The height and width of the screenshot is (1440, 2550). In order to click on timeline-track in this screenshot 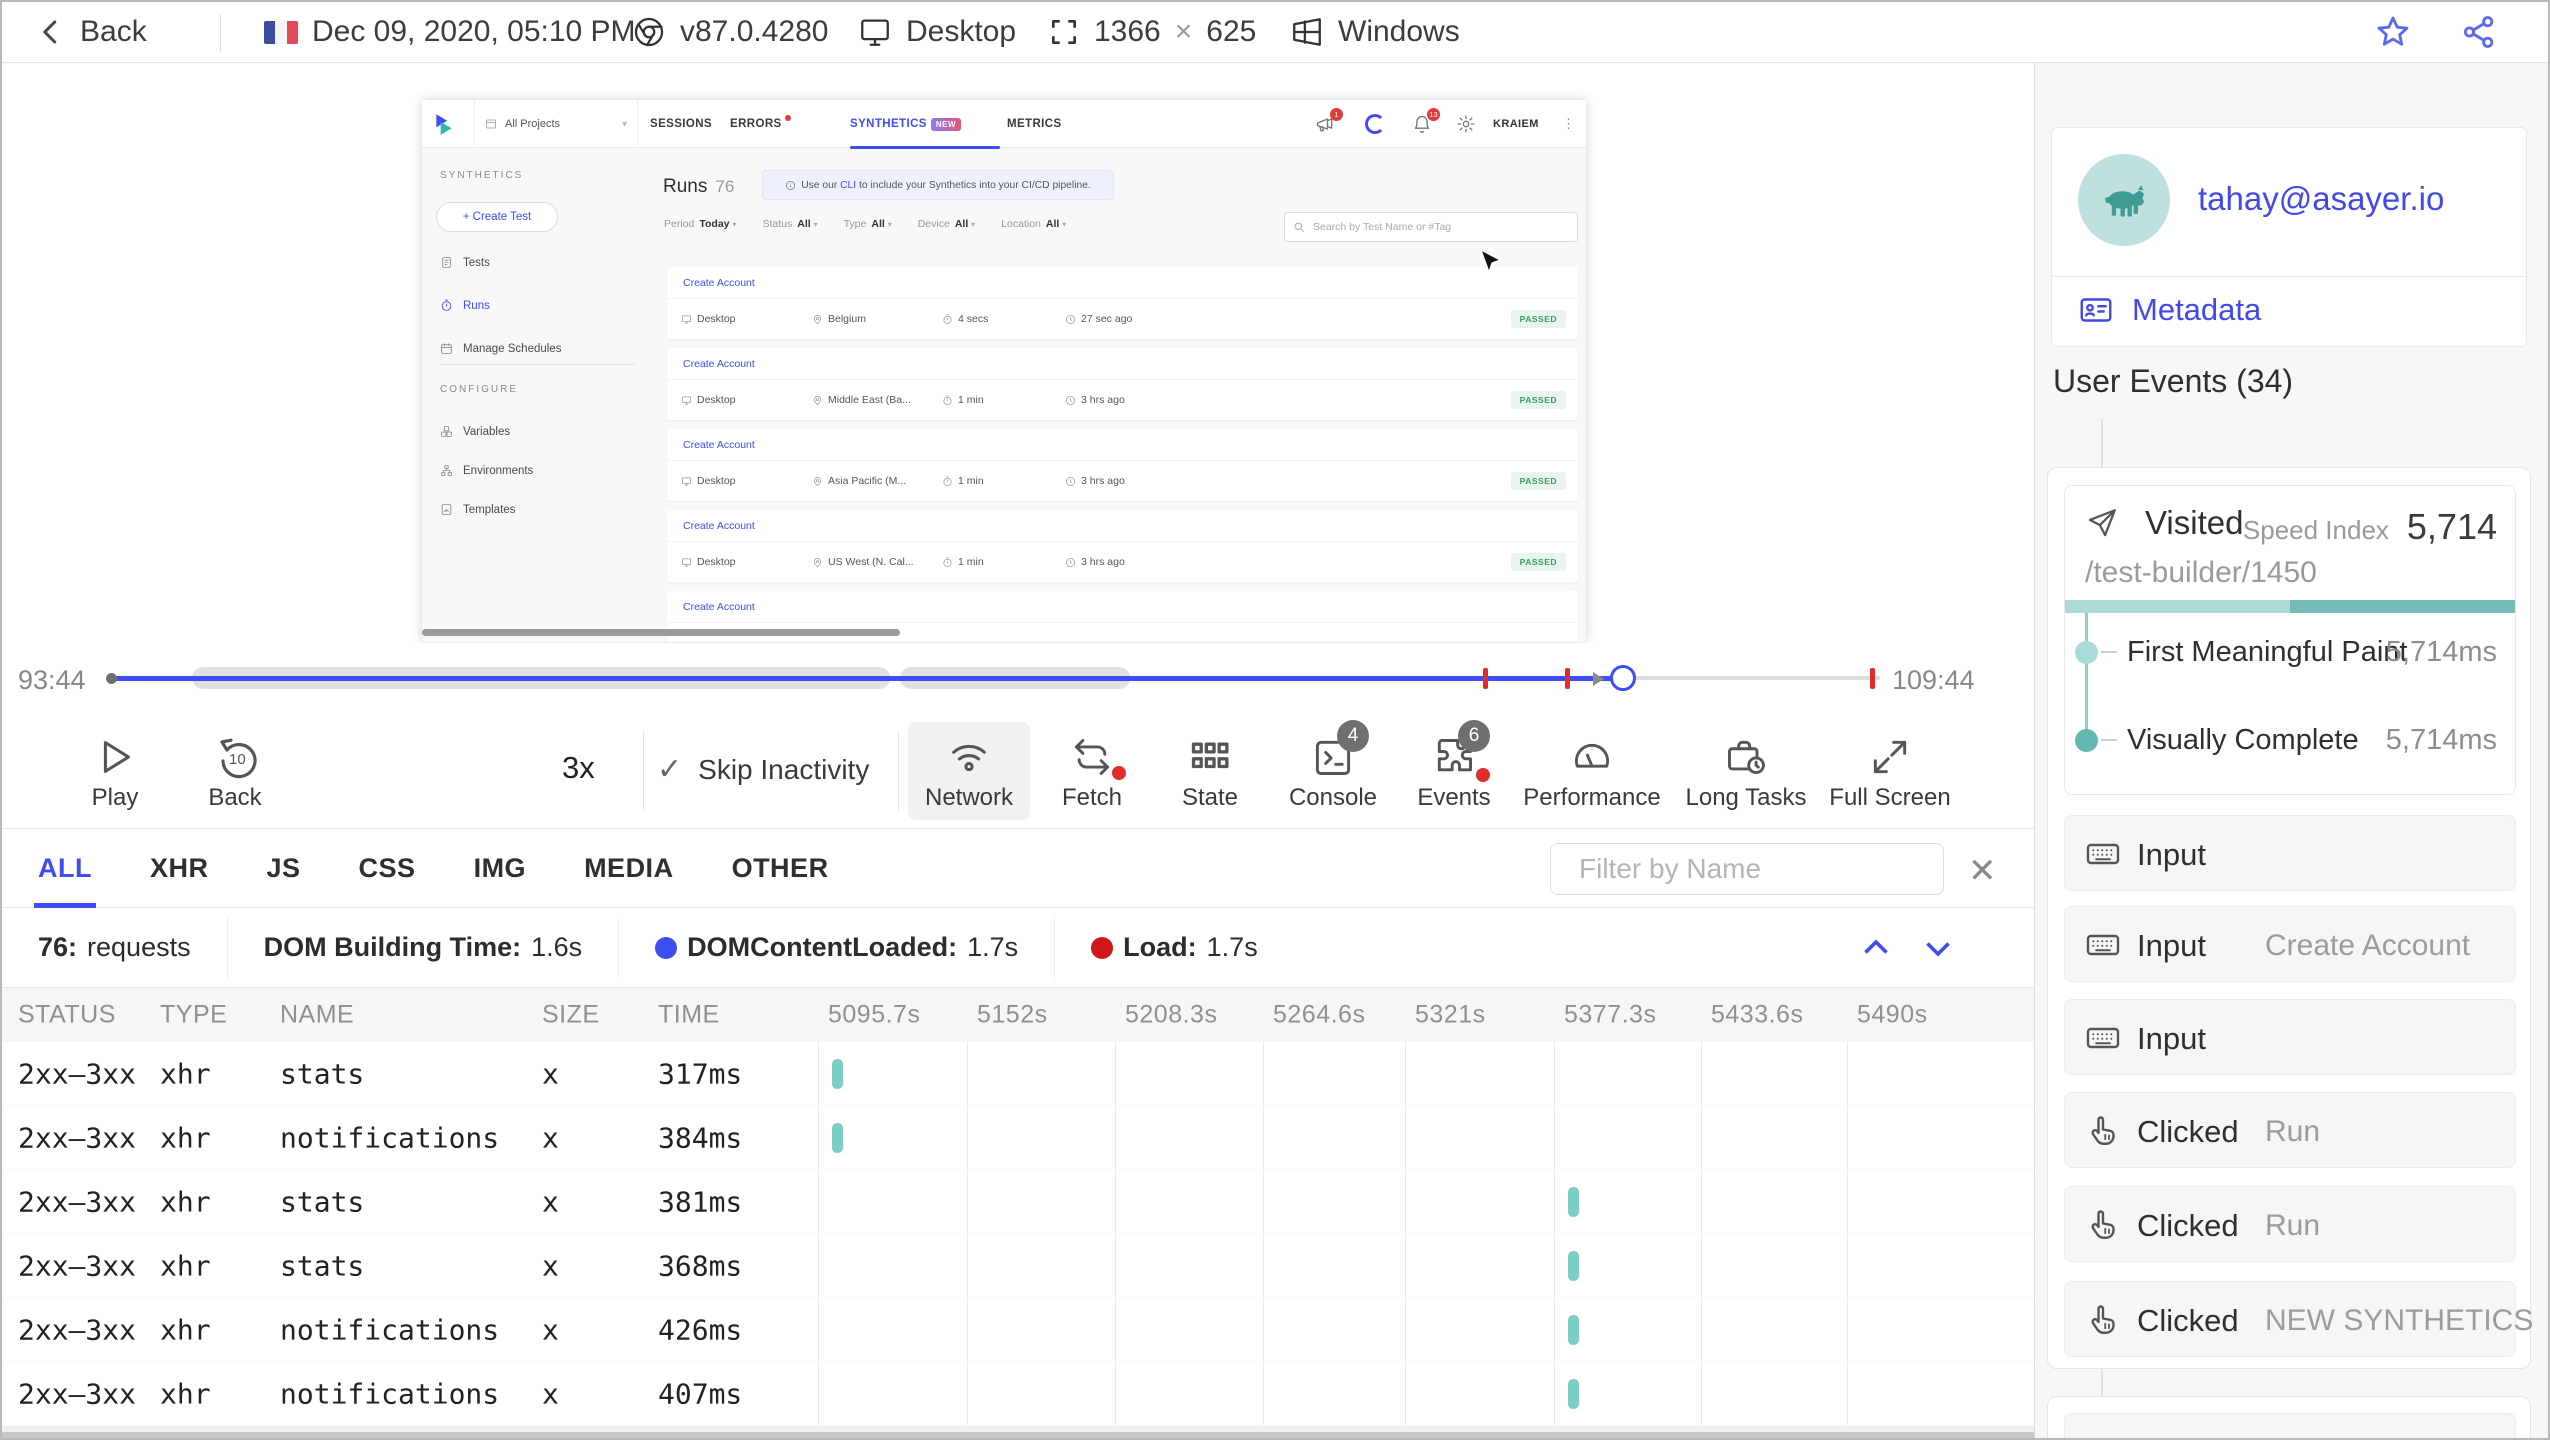, I will do `click(993, 678)`.